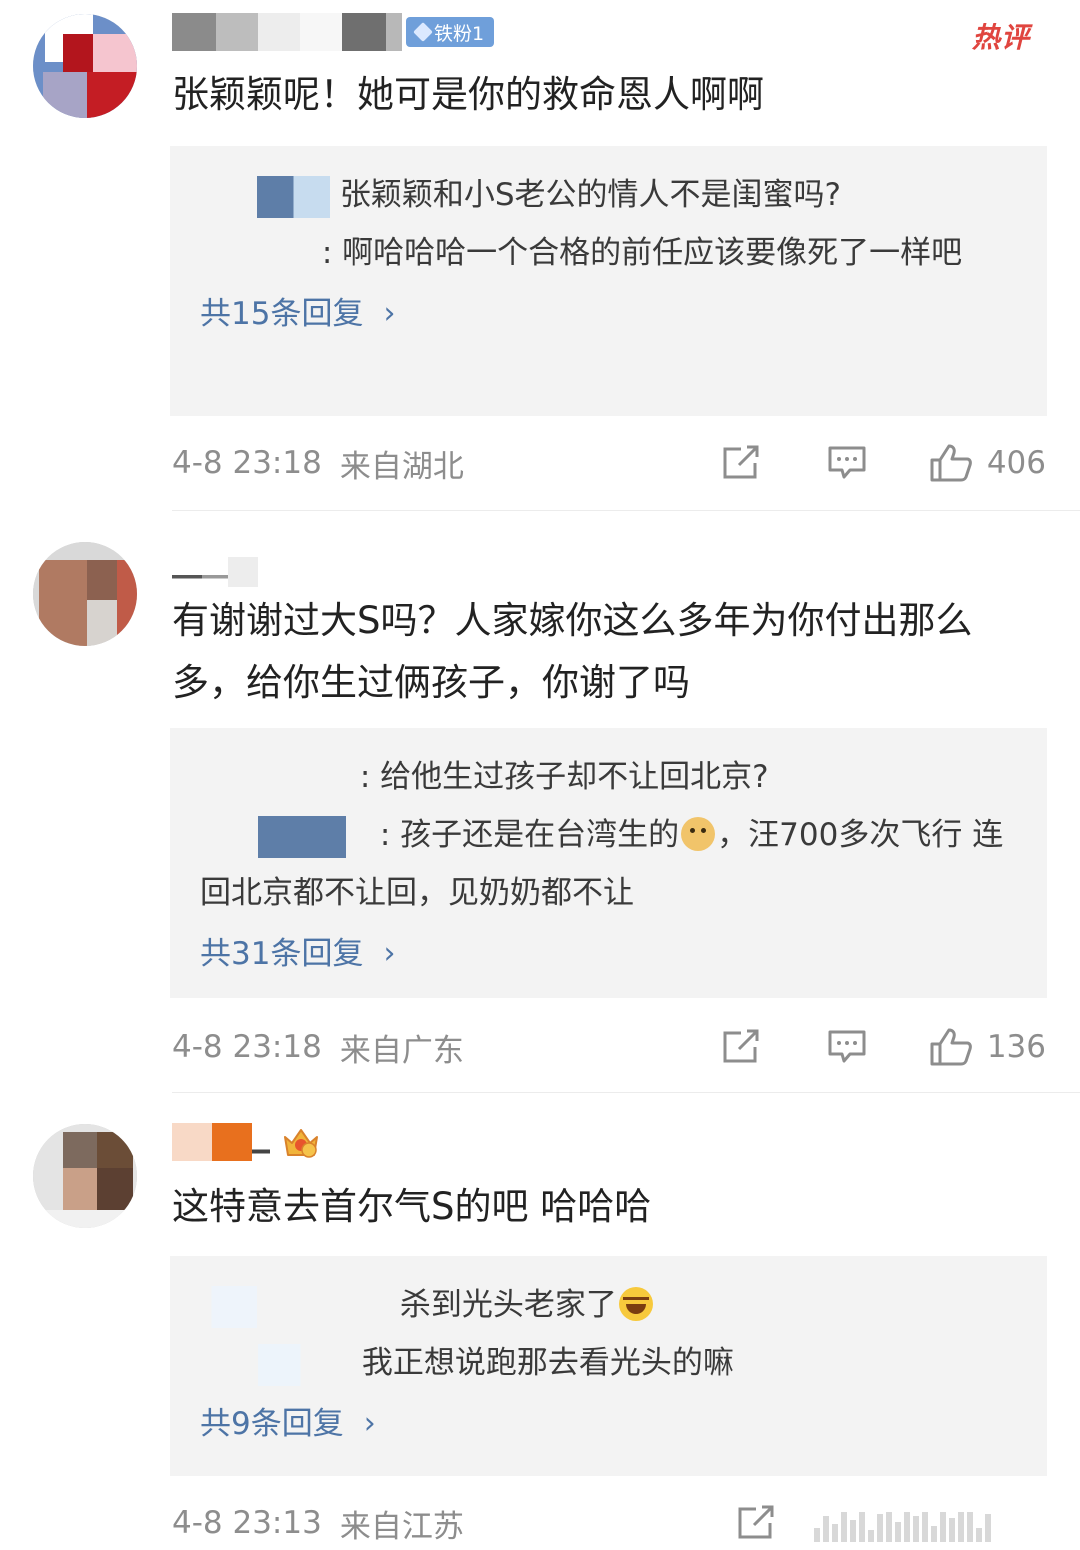 The image size is (1080, 1550). Describe the element at coordinates (608, 777) in the screenshot. I see `reply-item: : 给他生过孩子却不让回北京?` at that location.